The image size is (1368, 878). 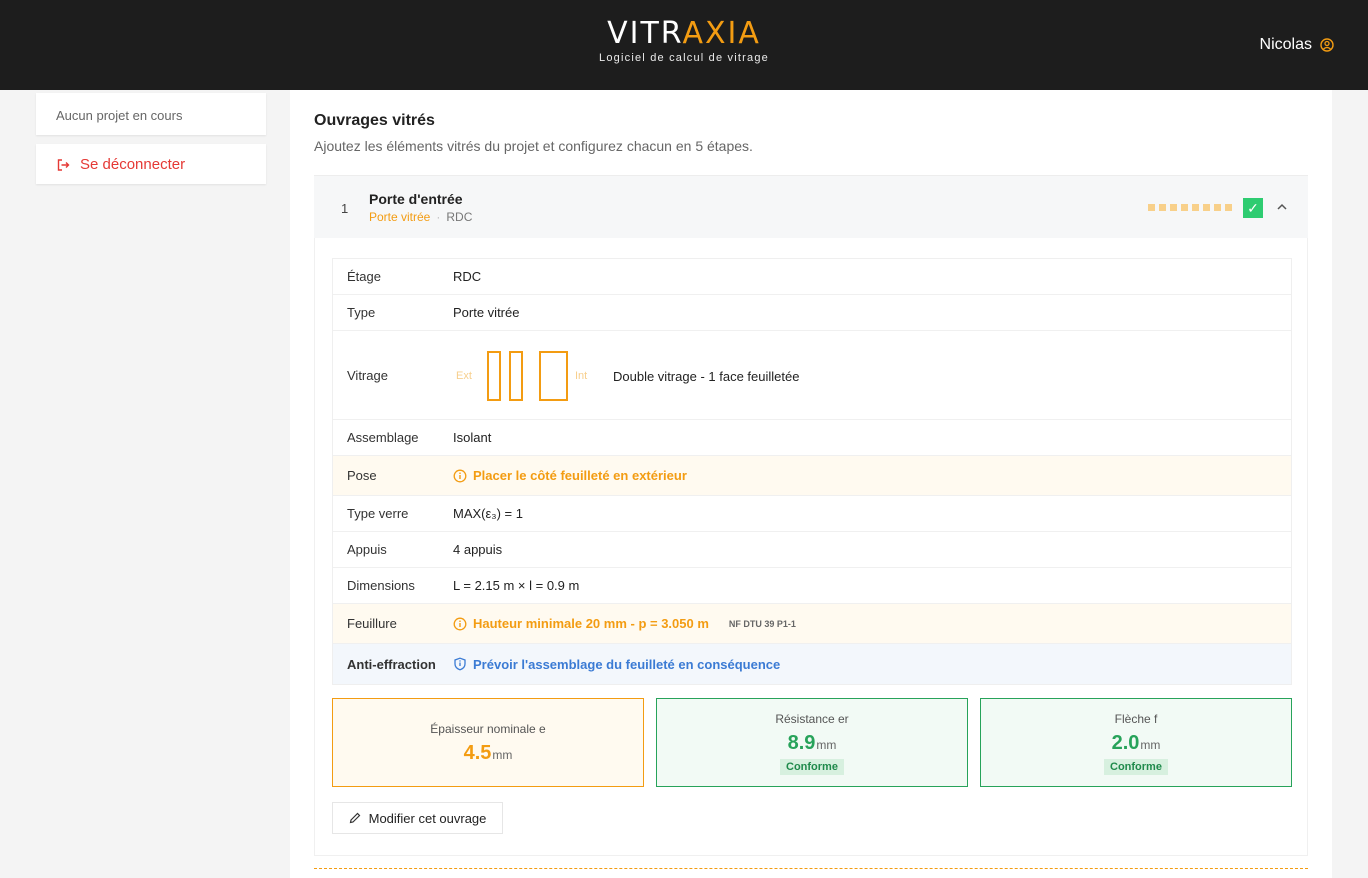 I want to click on assemblage-label: Assemblage, so click(x=383, y=437).